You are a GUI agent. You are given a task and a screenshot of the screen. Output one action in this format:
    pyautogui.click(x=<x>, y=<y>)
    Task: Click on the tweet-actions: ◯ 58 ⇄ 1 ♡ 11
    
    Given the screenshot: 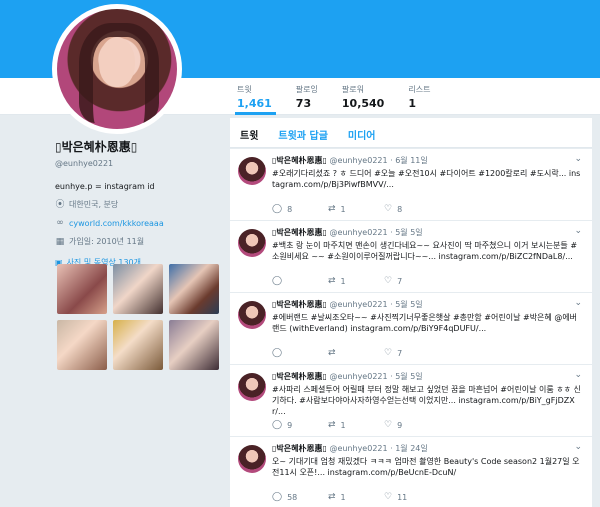 What is the action you would take?
    pyautogui.click(x=356, y=497)
    